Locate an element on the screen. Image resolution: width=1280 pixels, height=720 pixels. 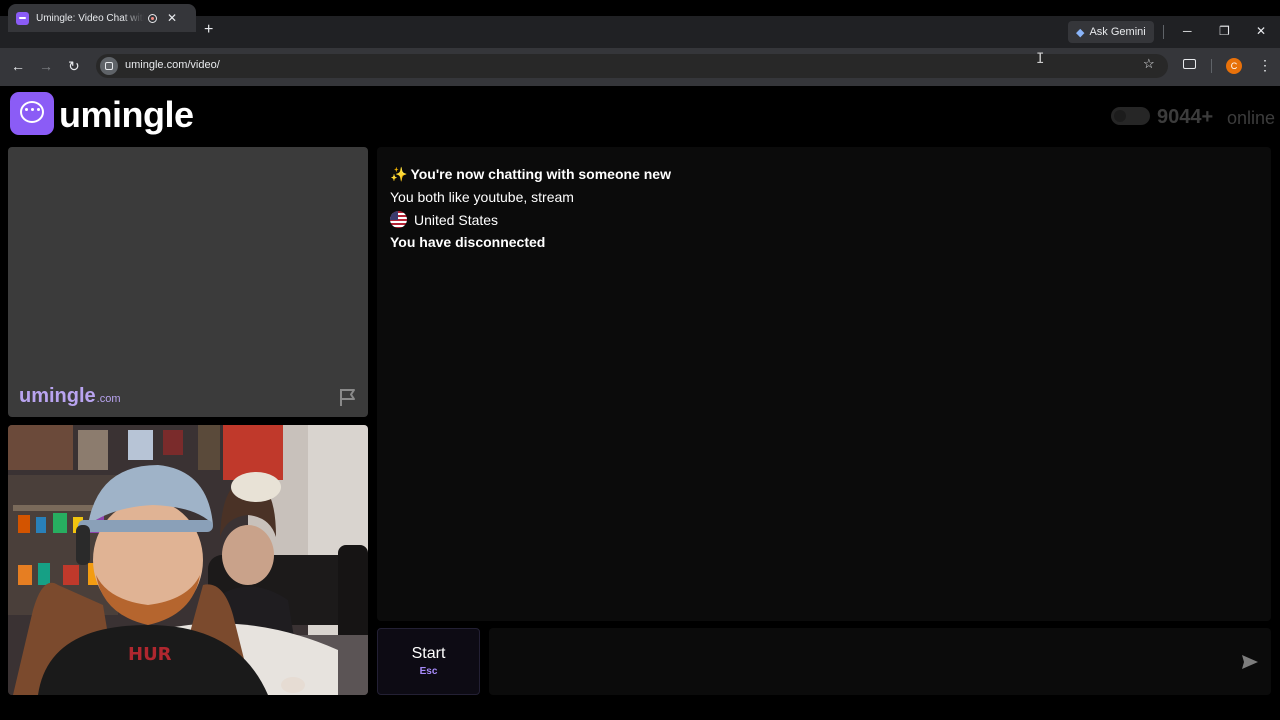
forward-button: → is located at coordinates (46, 66).